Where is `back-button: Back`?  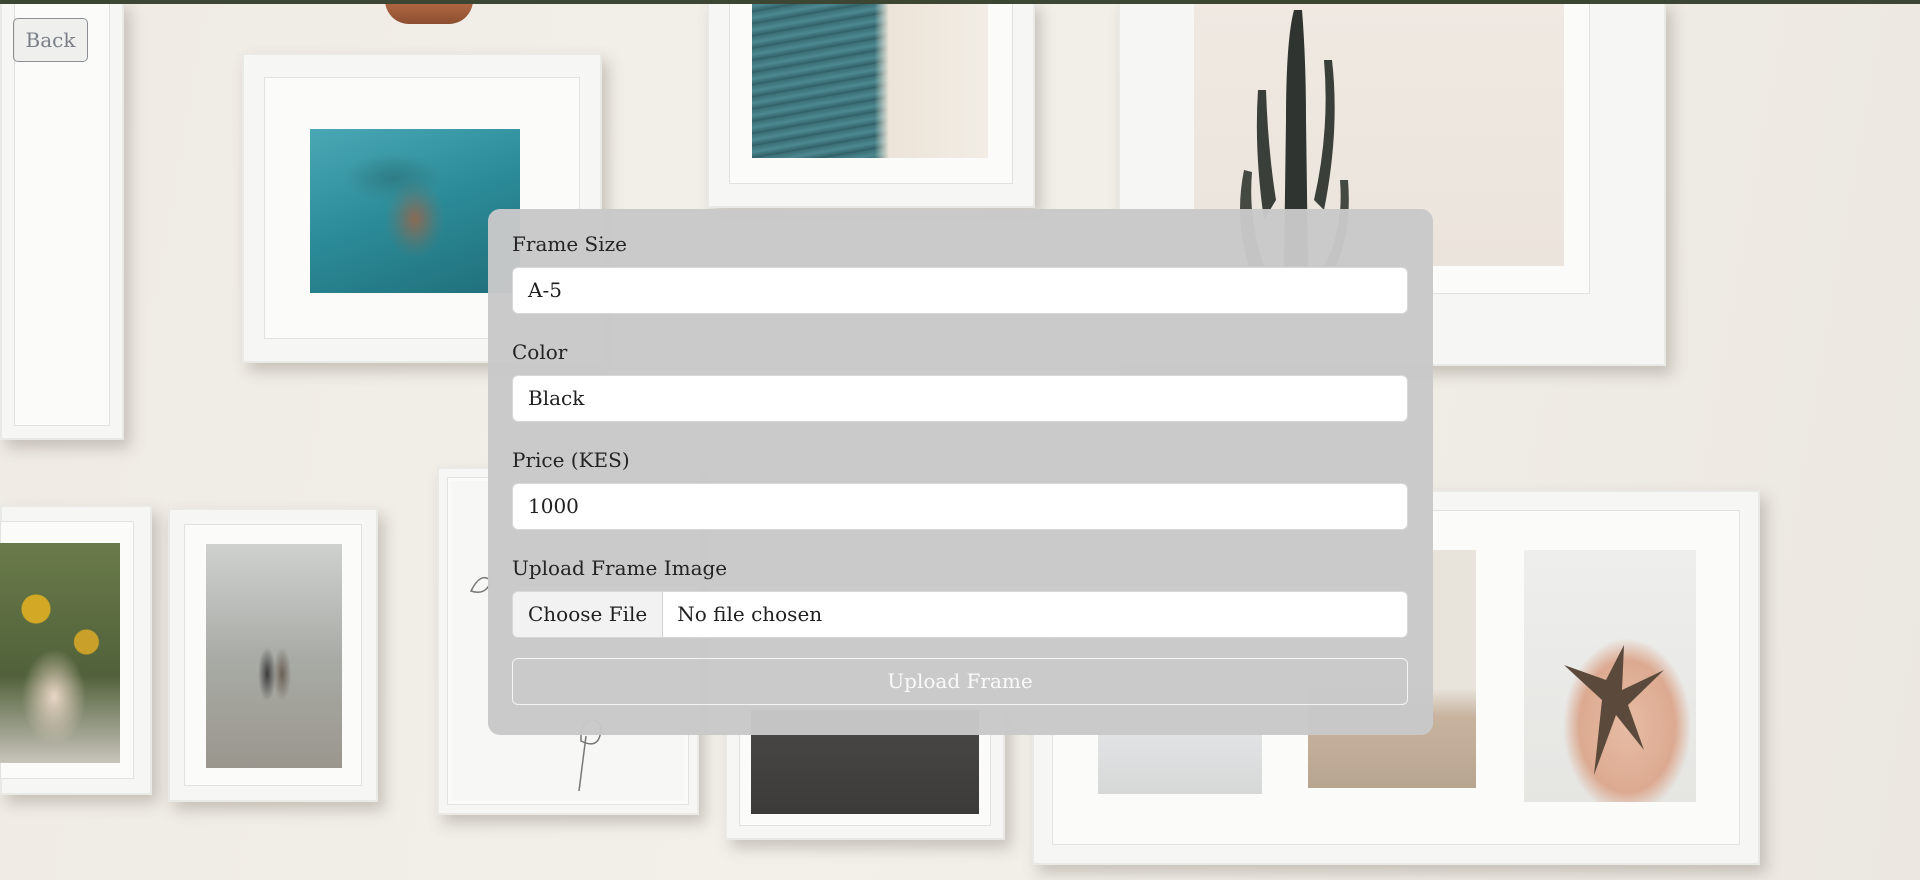 back-button: Back is located at coordinates (50, 40).